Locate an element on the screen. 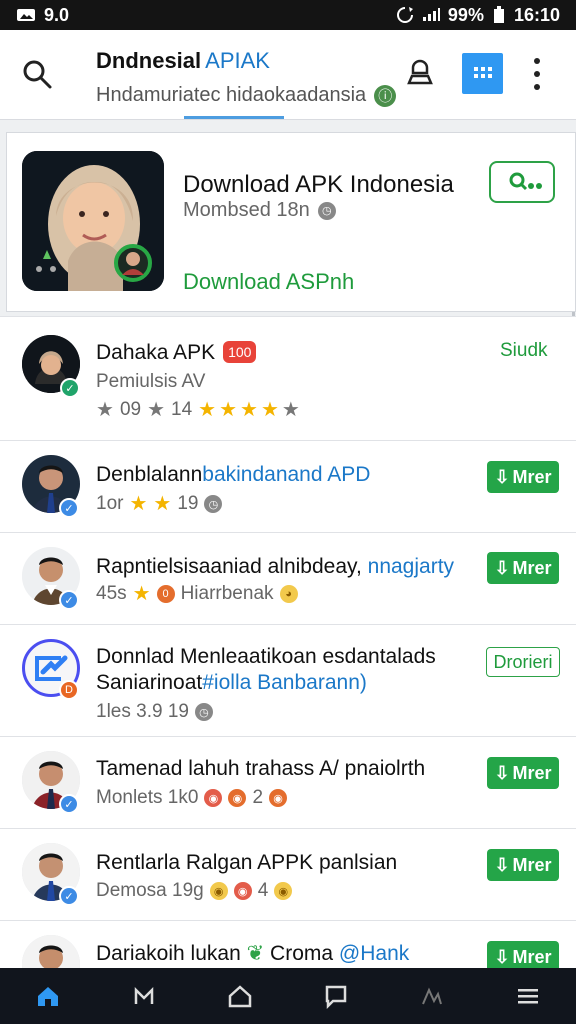 The height and width of the screenshot is (1024, 576). app-subtitle: Monlets 1k0 ◉ ◉ 2 ◉ is located at coordinates (192, 798).